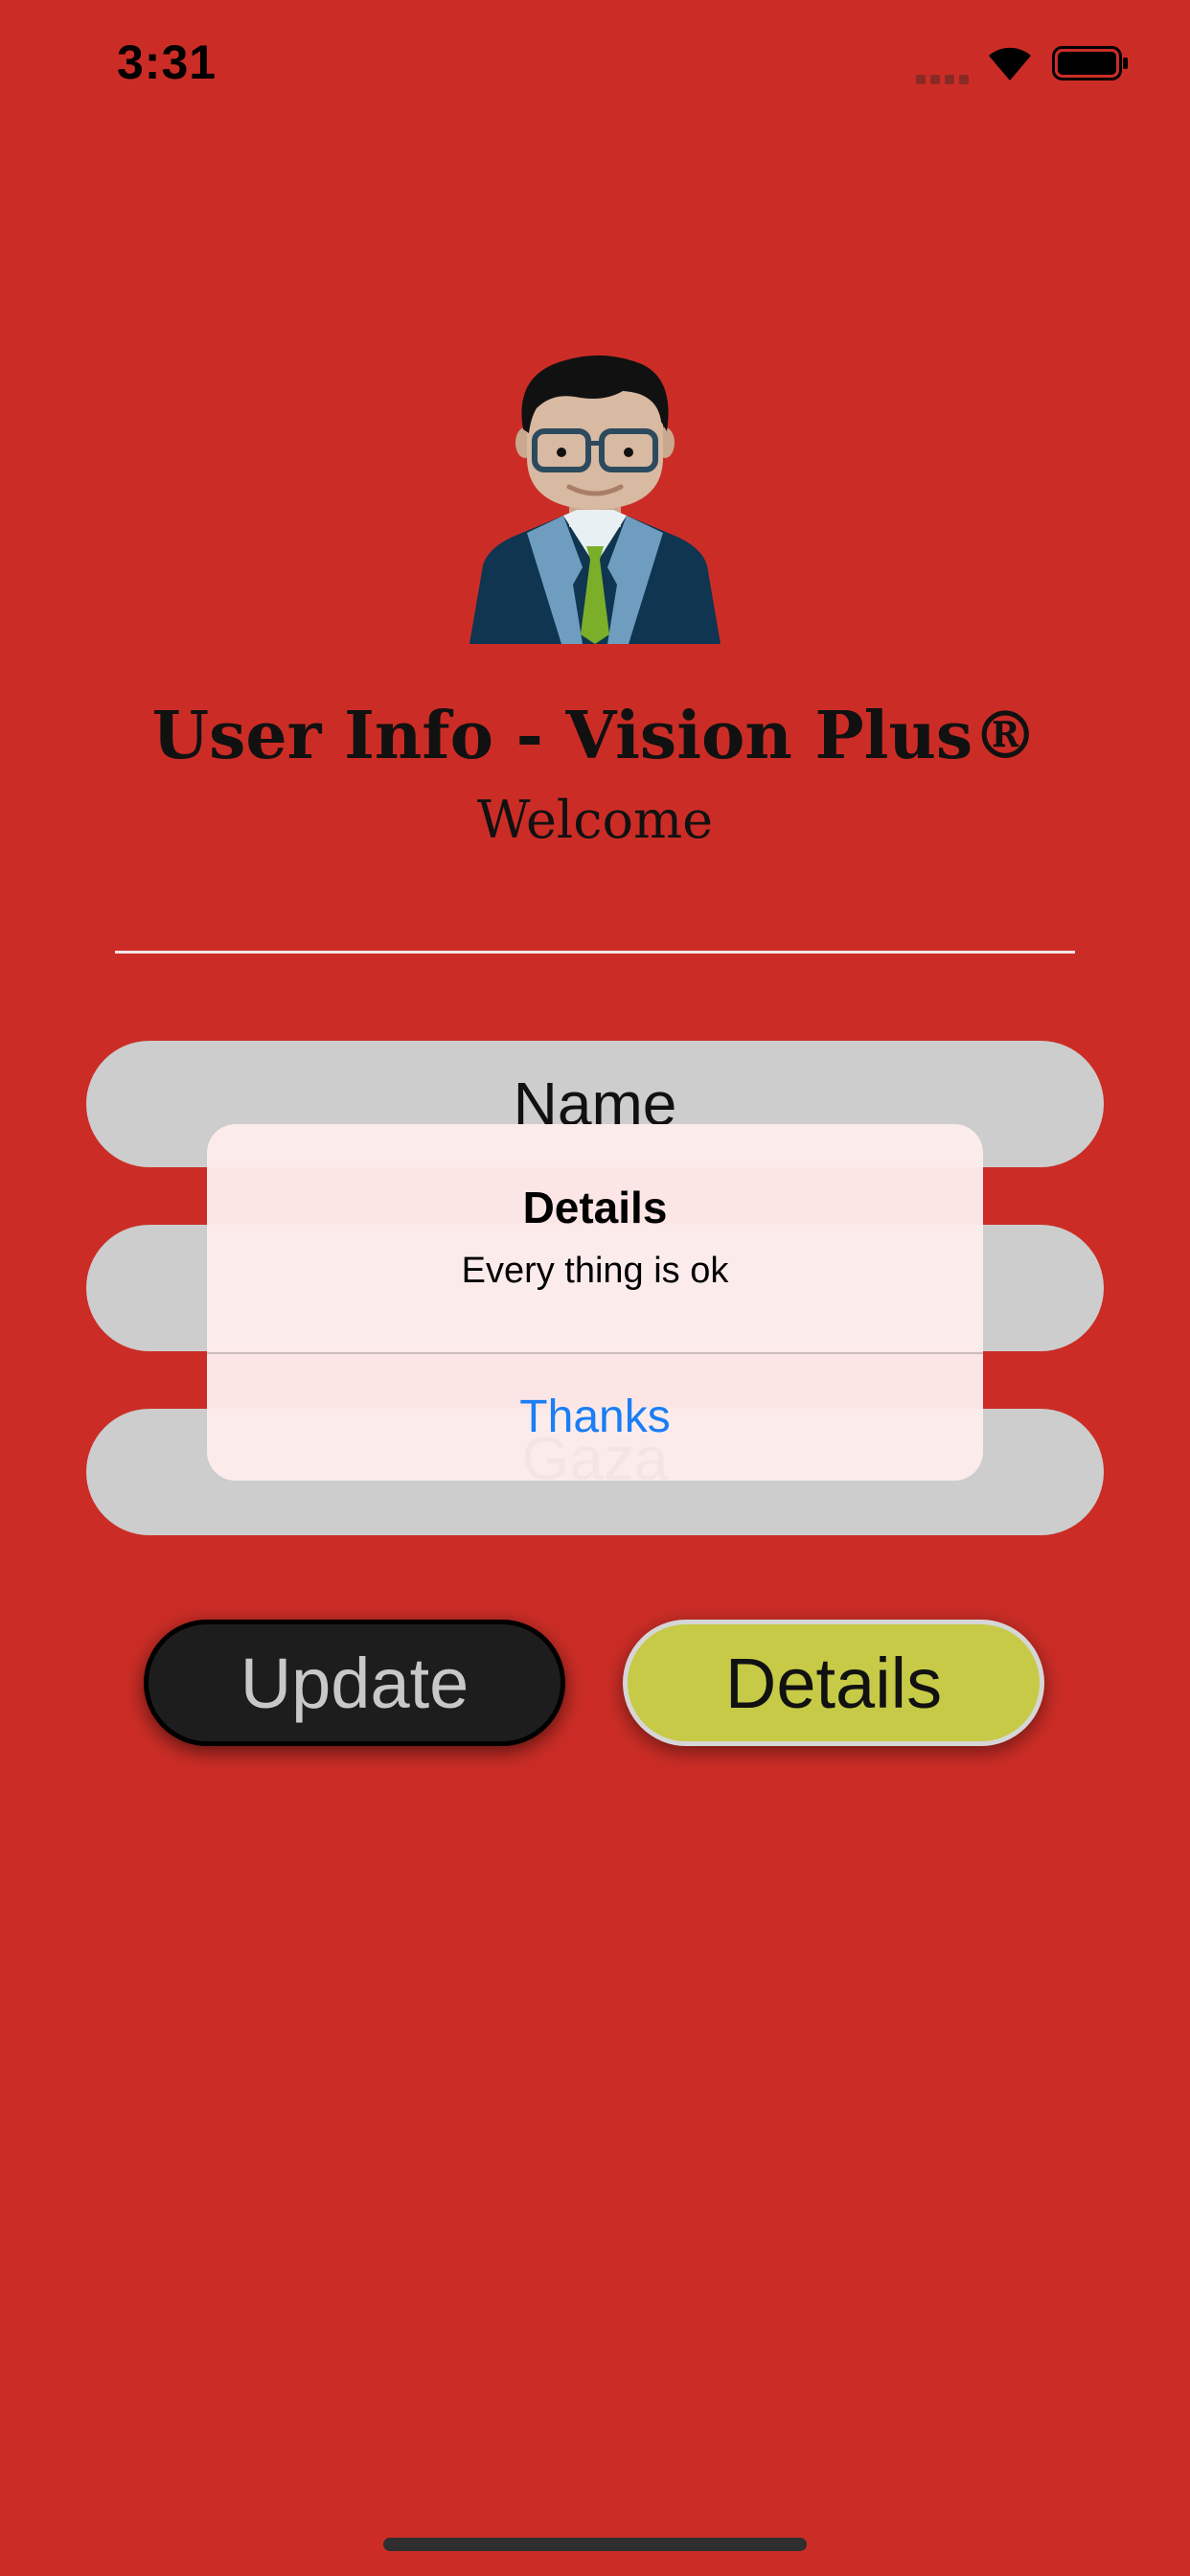 The height and width of the screenshot is (2576, 1190). I want to click on status-time: 3:31, so click(167, 62).